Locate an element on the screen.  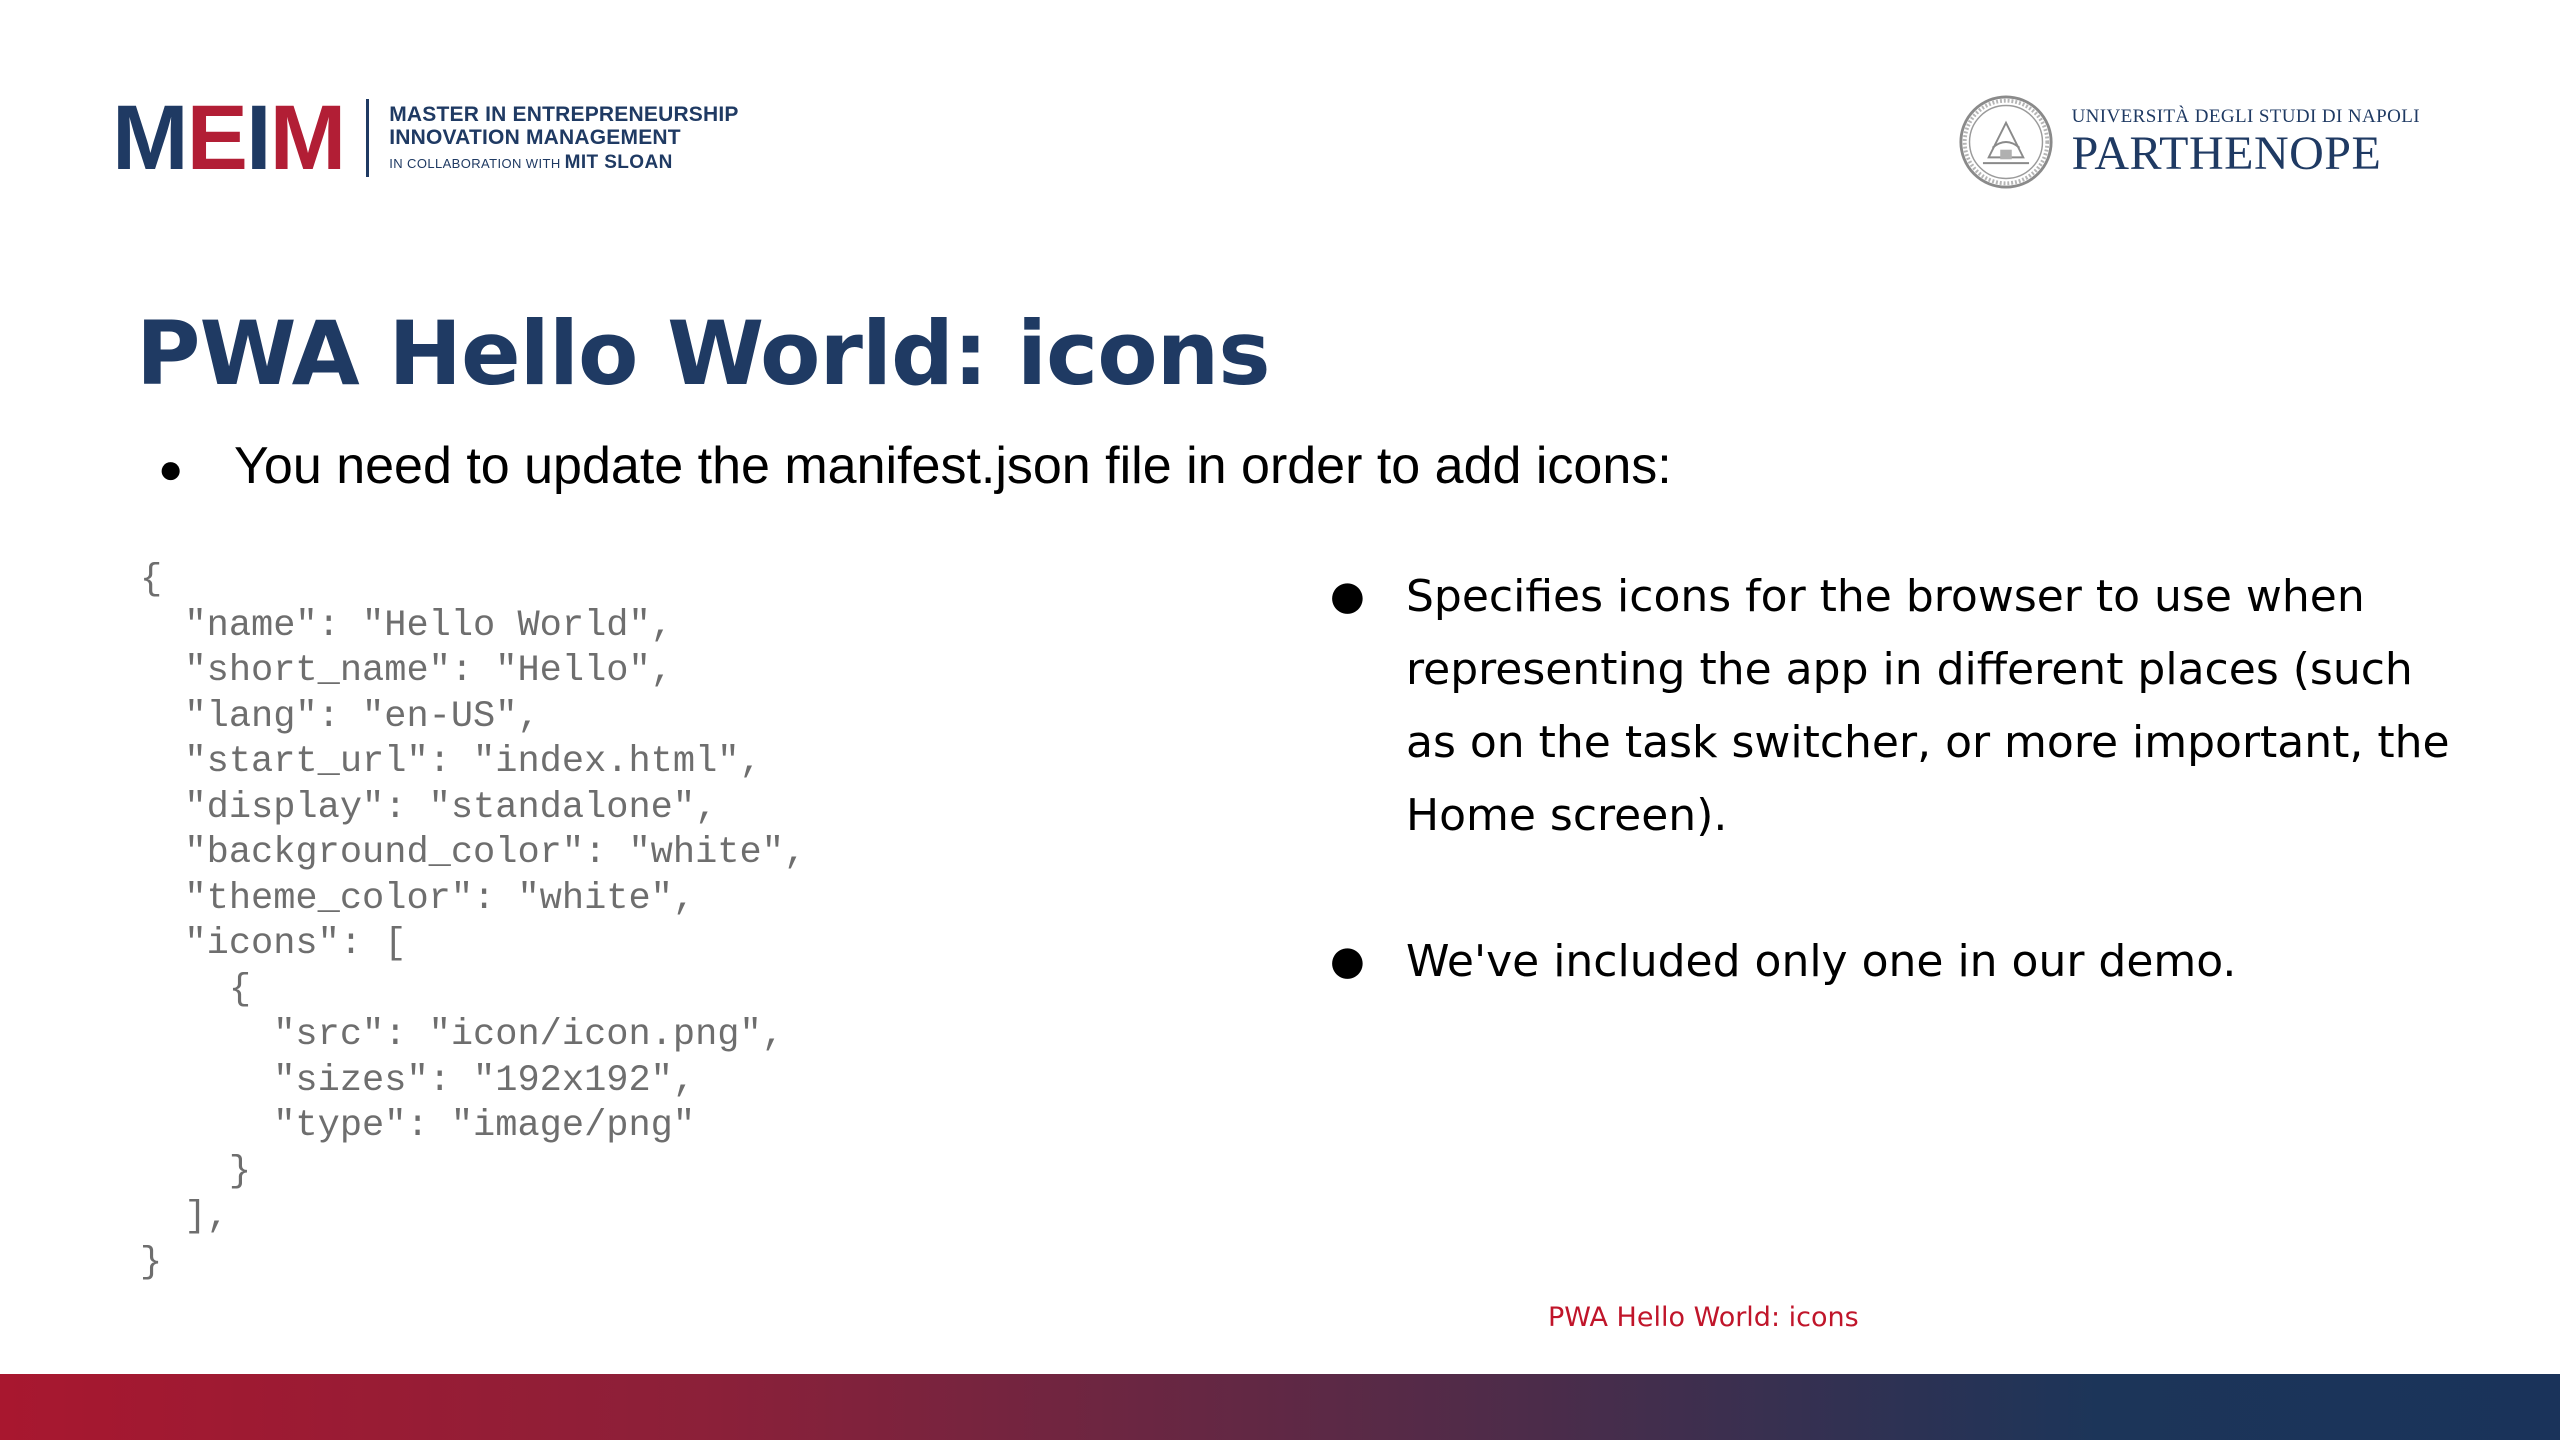
code-line: "name": "Hello World", is located at coordinates (406, 625).